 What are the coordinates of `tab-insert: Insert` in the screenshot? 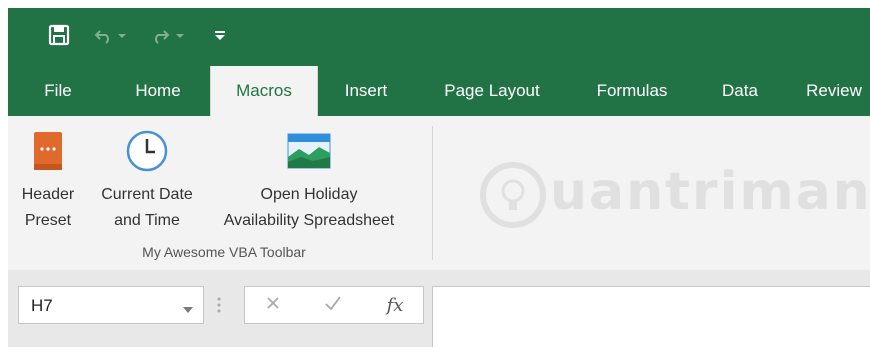 It's located at (366, 91).